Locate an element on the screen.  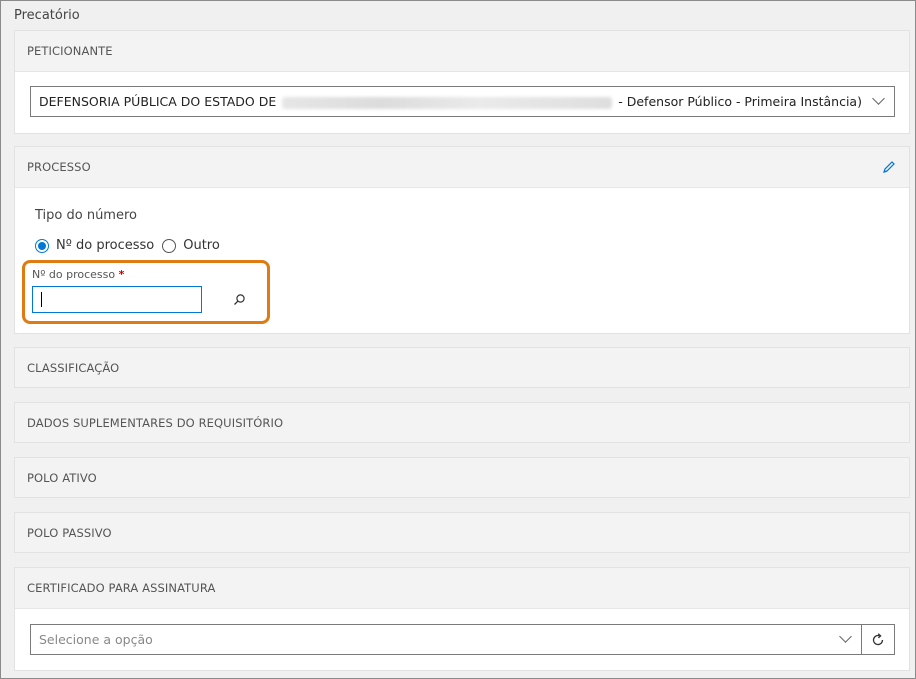
panel-header-dados-suplementares: DADOS SUPLEMENTARES DO REQUISITÓRIO is located at coordinates (462, 423).